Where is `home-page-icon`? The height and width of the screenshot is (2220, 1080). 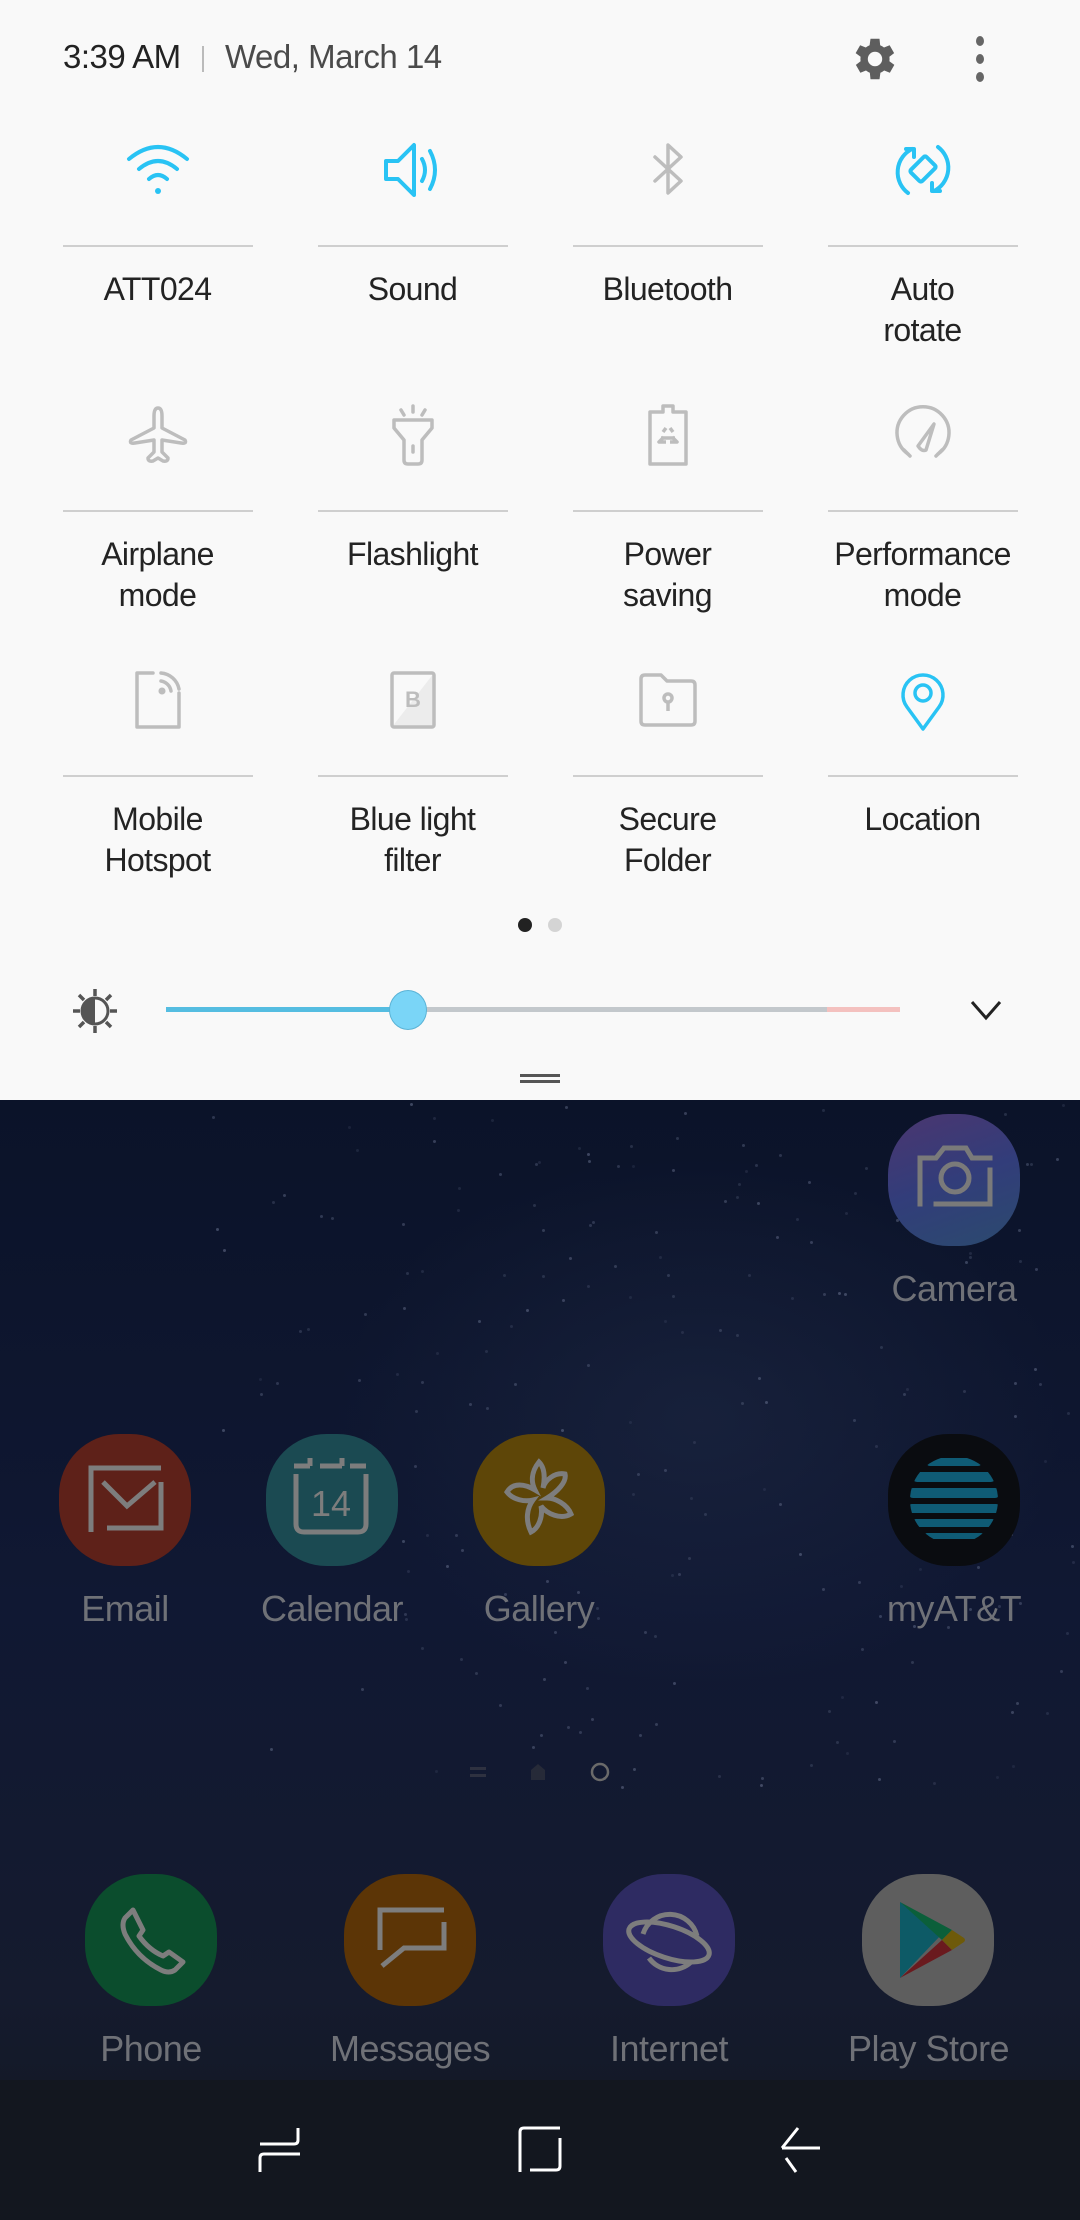
home-page-icon is located at coordinates (538, 1772).